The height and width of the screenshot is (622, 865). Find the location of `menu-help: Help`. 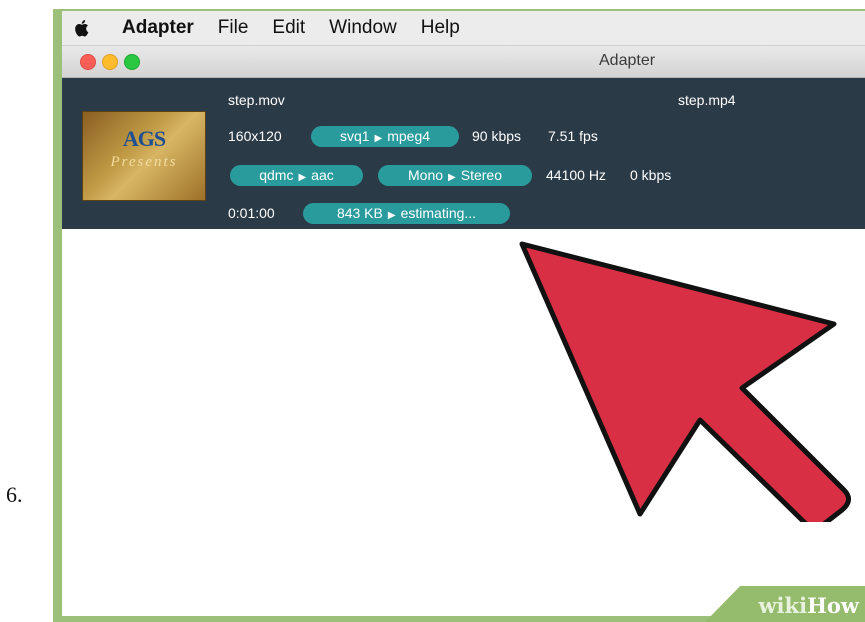

menu-help: Help is located at coordinates (440, 28).